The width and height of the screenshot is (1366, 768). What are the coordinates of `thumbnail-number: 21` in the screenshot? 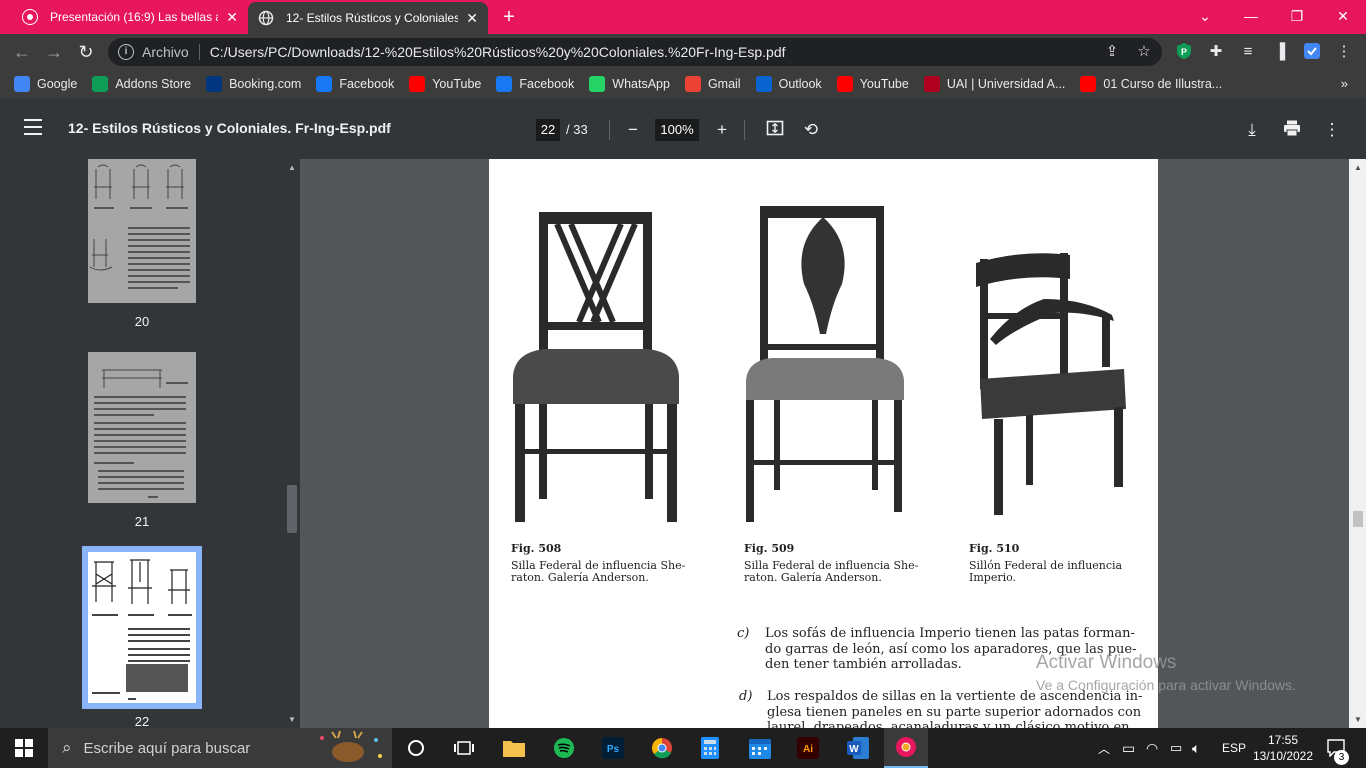 It's located at (142, 521).